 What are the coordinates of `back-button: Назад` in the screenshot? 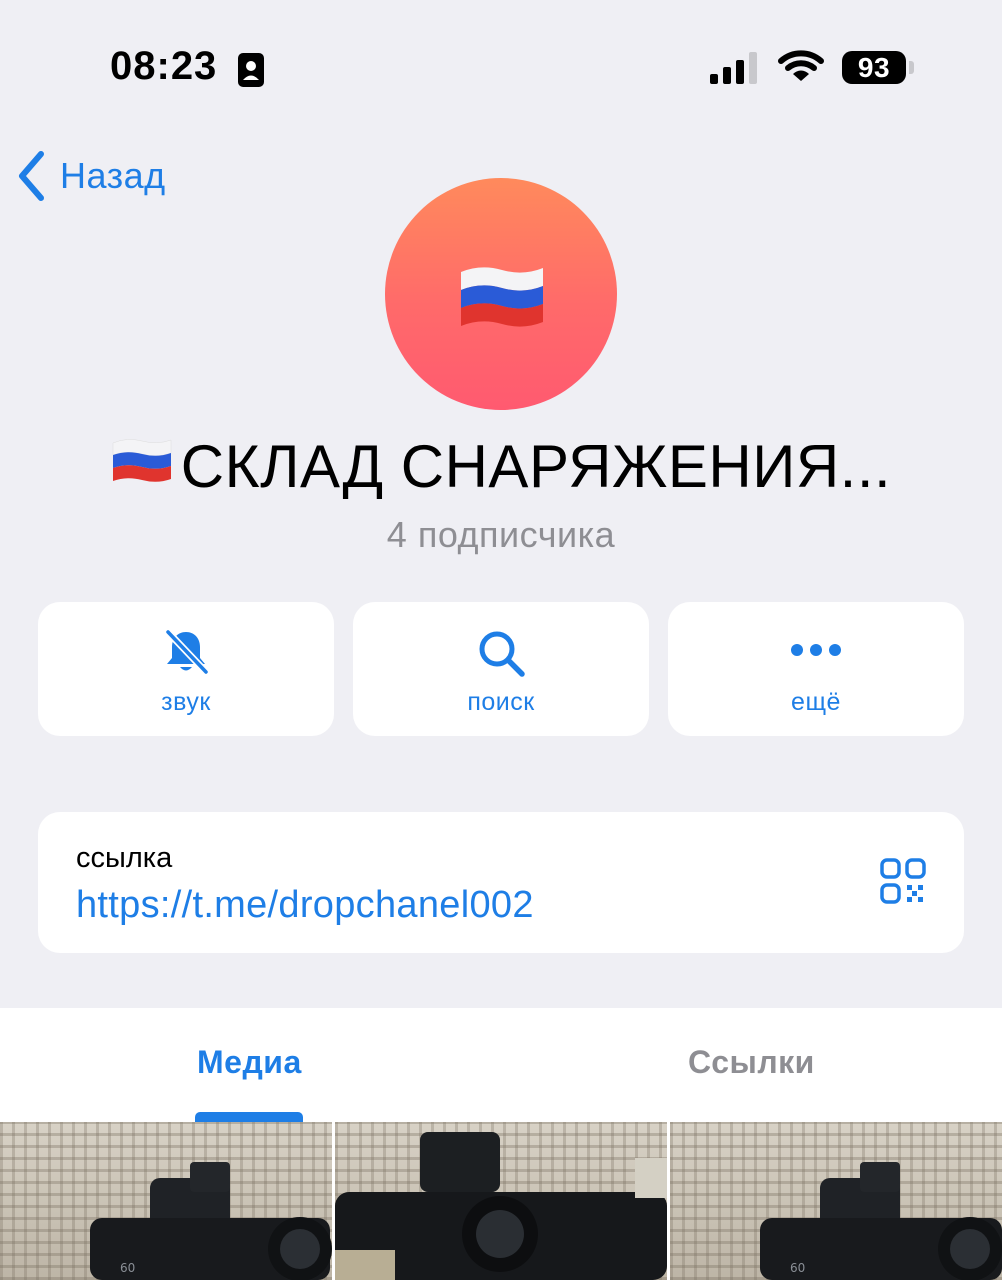 It's located at (91, 176).